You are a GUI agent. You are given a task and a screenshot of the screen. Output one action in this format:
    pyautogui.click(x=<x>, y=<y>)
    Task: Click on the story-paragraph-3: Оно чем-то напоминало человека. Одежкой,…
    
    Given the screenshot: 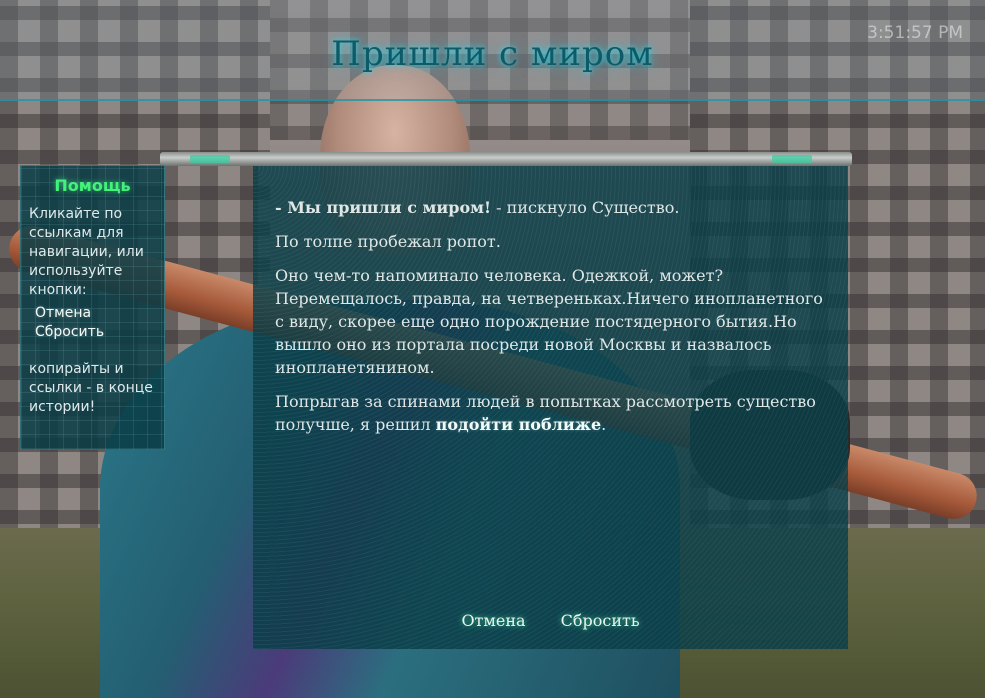 What is the action you would take?
    pyautogui.click(x=549, y=321)
    